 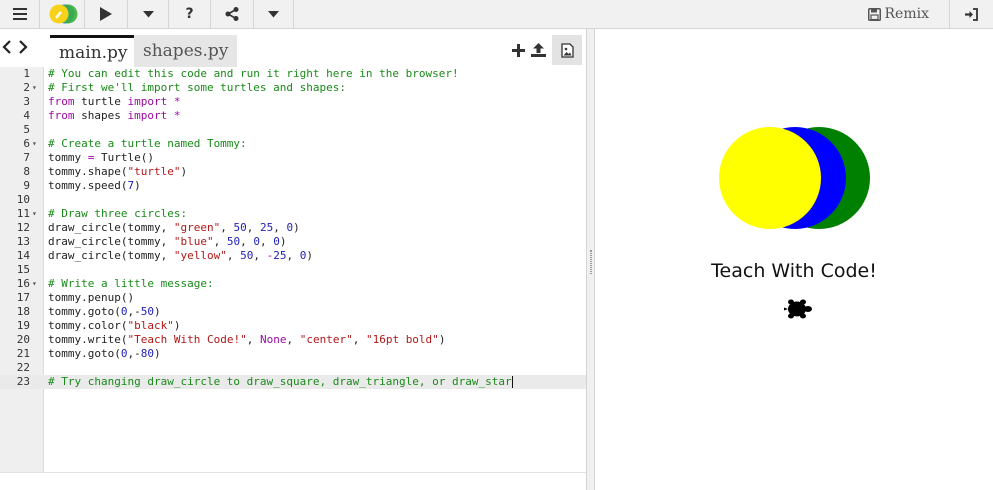 What do you see at coordinates (23, 381) in the screenshot?
I see `line-number: 23` at bounding box center [23, 381].